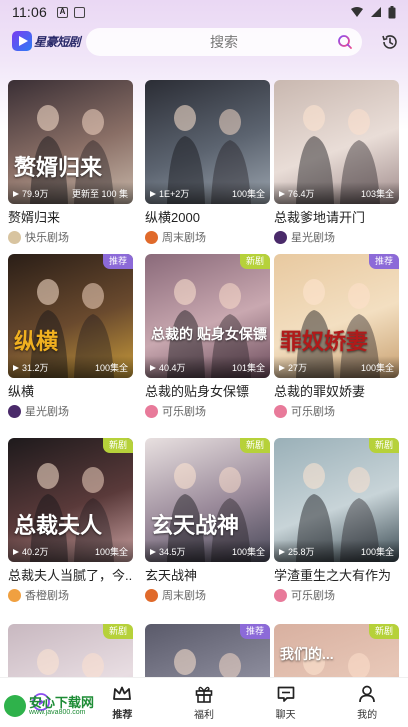 This screenshot has height=727, width=408. What do you see at coordinates (357, 12) in the screenshot?
I see `wifi-icon` at bounding box center [357, 12].